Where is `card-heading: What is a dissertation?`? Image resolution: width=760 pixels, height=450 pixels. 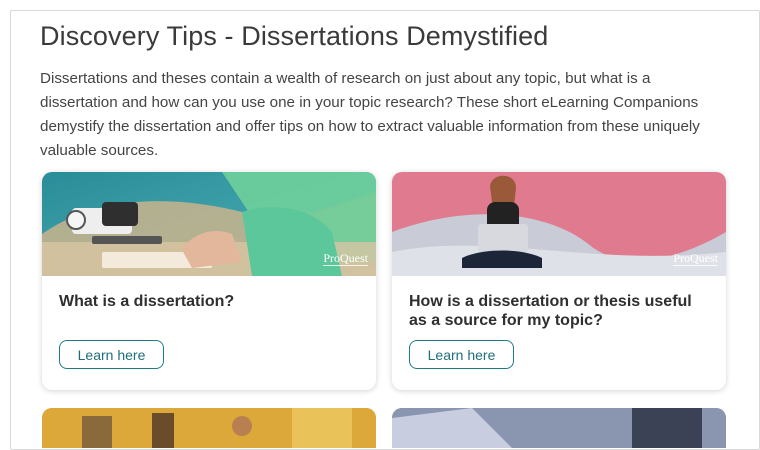 card-heading: What is a dissertation? is located at coordinates (147, 301).